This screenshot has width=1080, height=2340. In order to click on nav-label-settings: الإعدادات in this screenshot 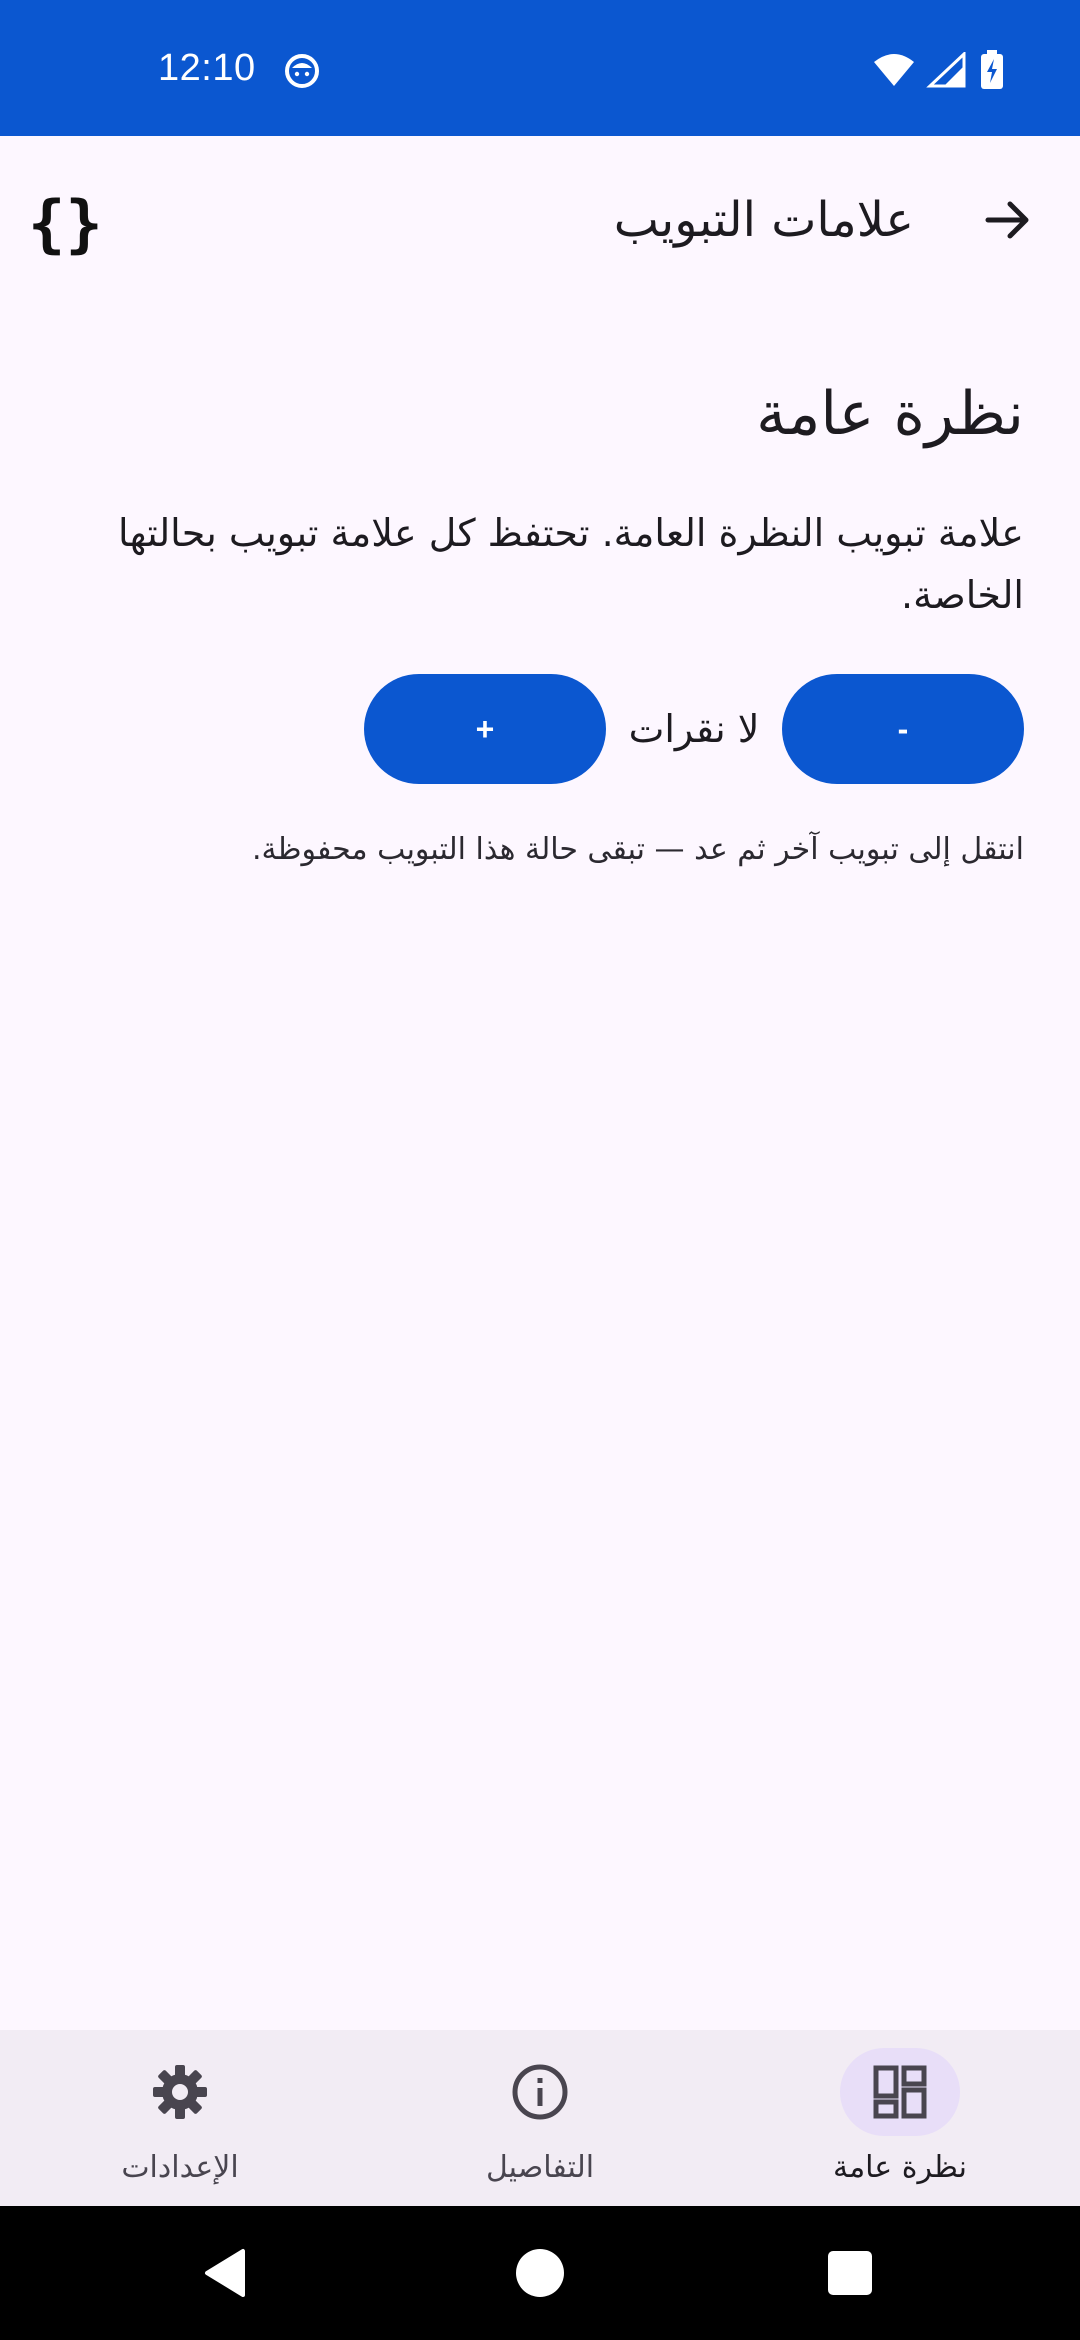, I will do `click(180, 2167)`.